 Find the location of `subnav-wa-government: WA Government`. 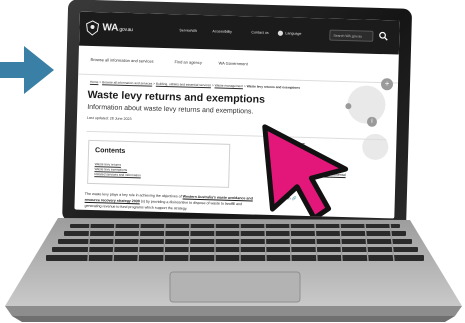

subnav-wa-government: WA Government is located at coordinates (232, 64).